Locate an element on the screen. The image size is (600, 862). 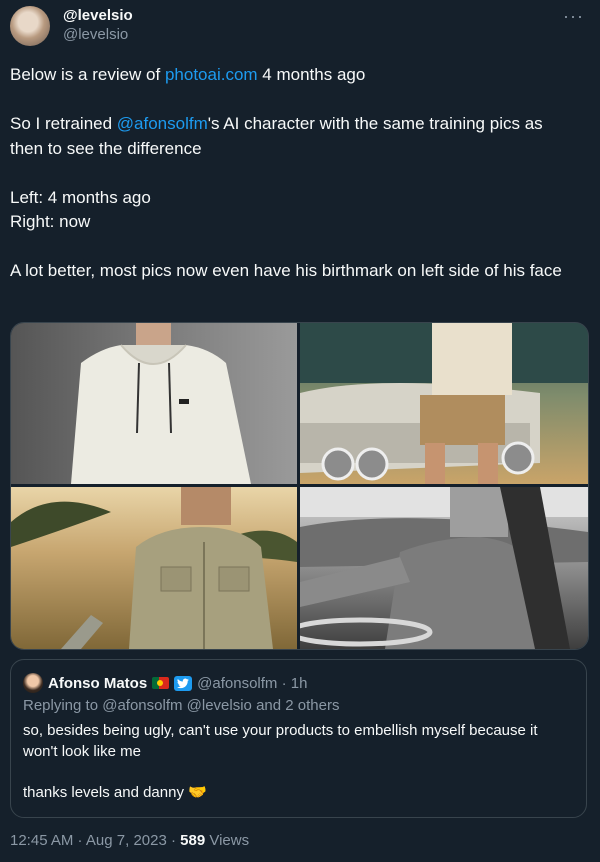
photo-safari-shirt is located at coordinates (154, 568).